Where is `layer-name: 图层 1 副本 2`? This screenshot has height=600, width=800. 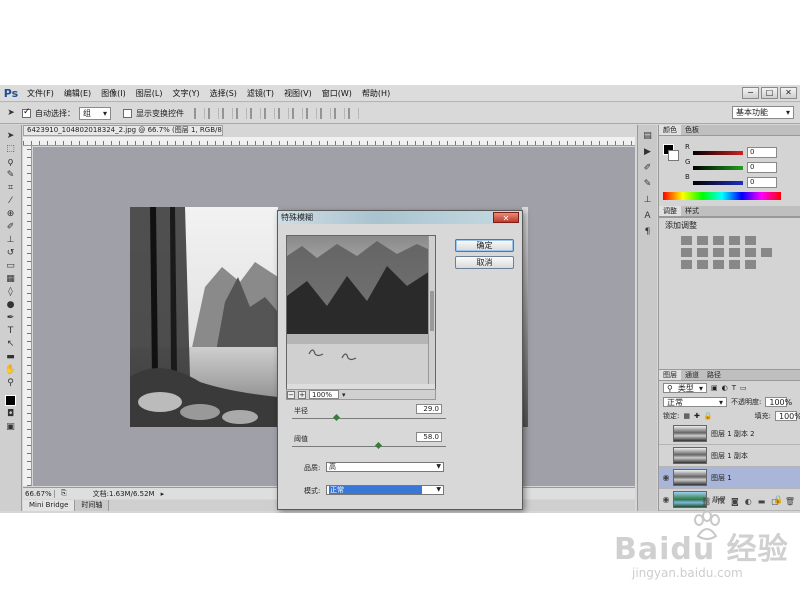
layer-name: 图层 1 副本 2 is located at coordinates (733, 434).